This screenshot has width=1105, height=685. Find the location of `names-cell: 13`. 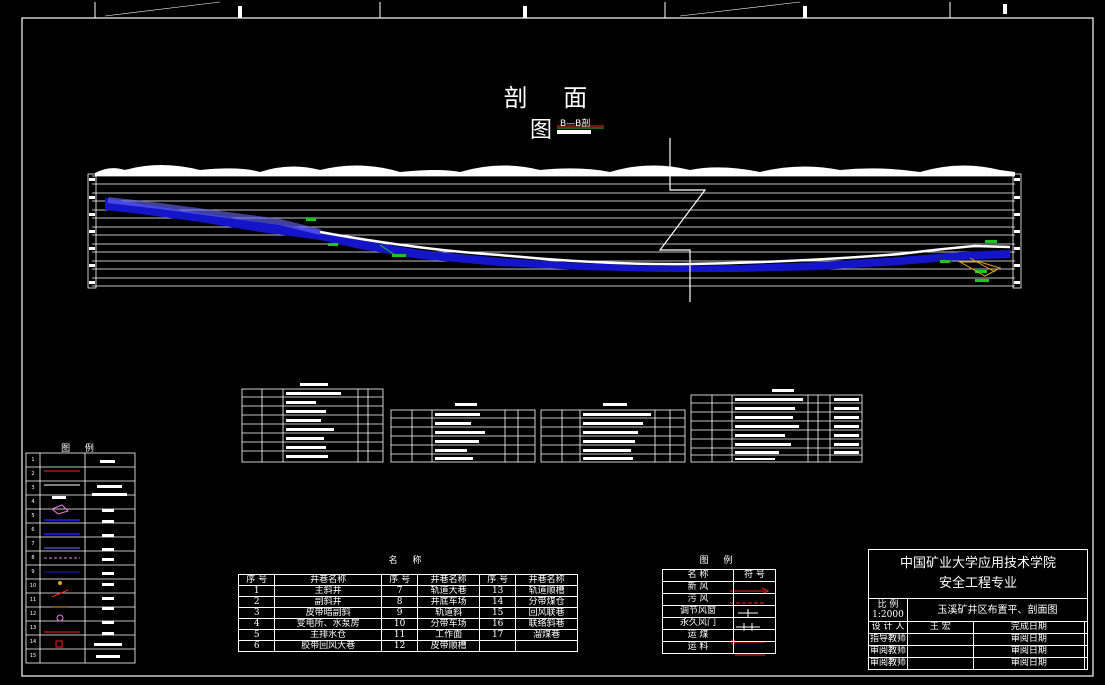

names-cell: 13 is located at coordinates (497, 591).